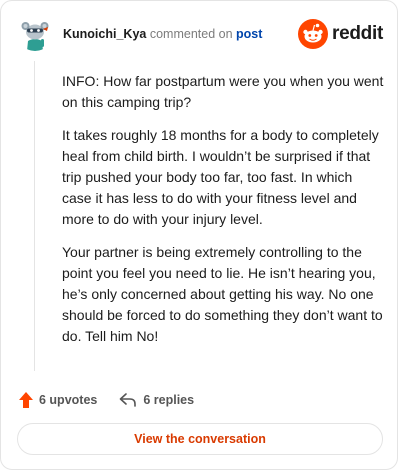 The image size is (400, 472). Describe the element at coordinates (169, 400) in the screenshot. I see `reply-count: 6 replies` at that location.